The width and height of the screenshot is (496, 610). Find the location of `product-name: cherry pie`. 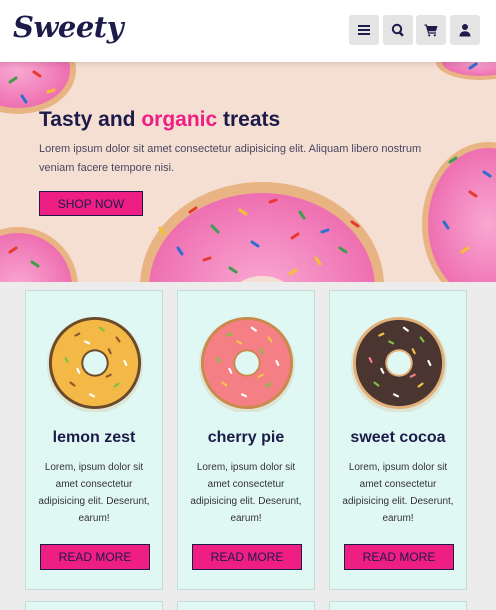

product-name: cherry pie is located at coordinates (246, 437).